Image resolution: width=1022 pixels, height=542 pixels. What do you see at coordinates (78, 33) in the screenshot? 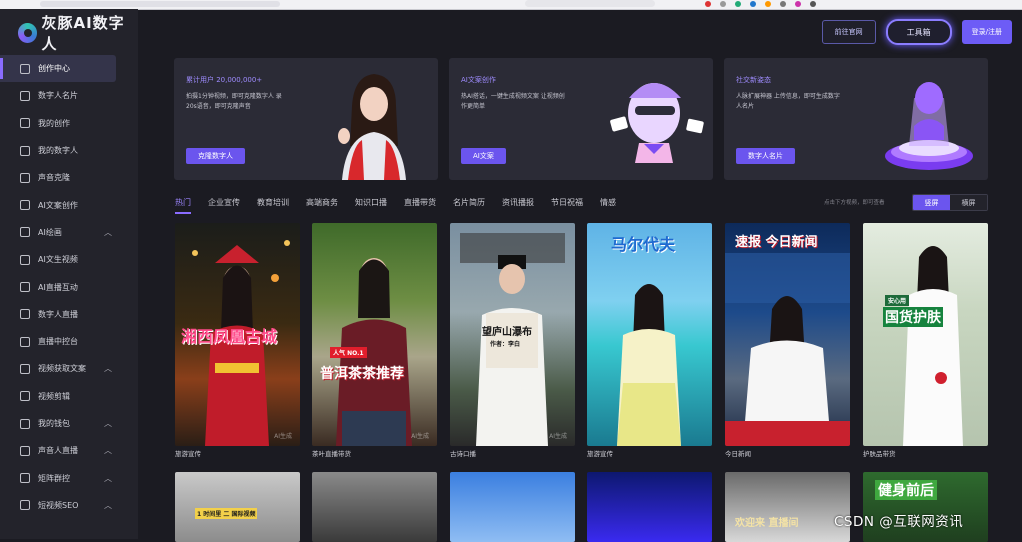
I see `brand-logo: 灰豚AI数字人` at bounding box center [78, 33].